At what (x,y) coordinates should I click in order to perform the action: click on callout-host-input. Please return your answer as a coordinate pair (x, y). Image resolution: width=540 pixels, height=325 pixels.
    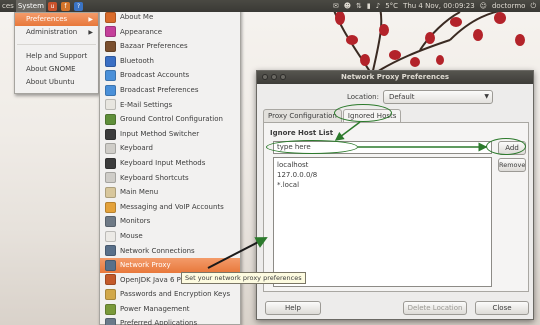
    Looking at the image, I should click on (312, 147).